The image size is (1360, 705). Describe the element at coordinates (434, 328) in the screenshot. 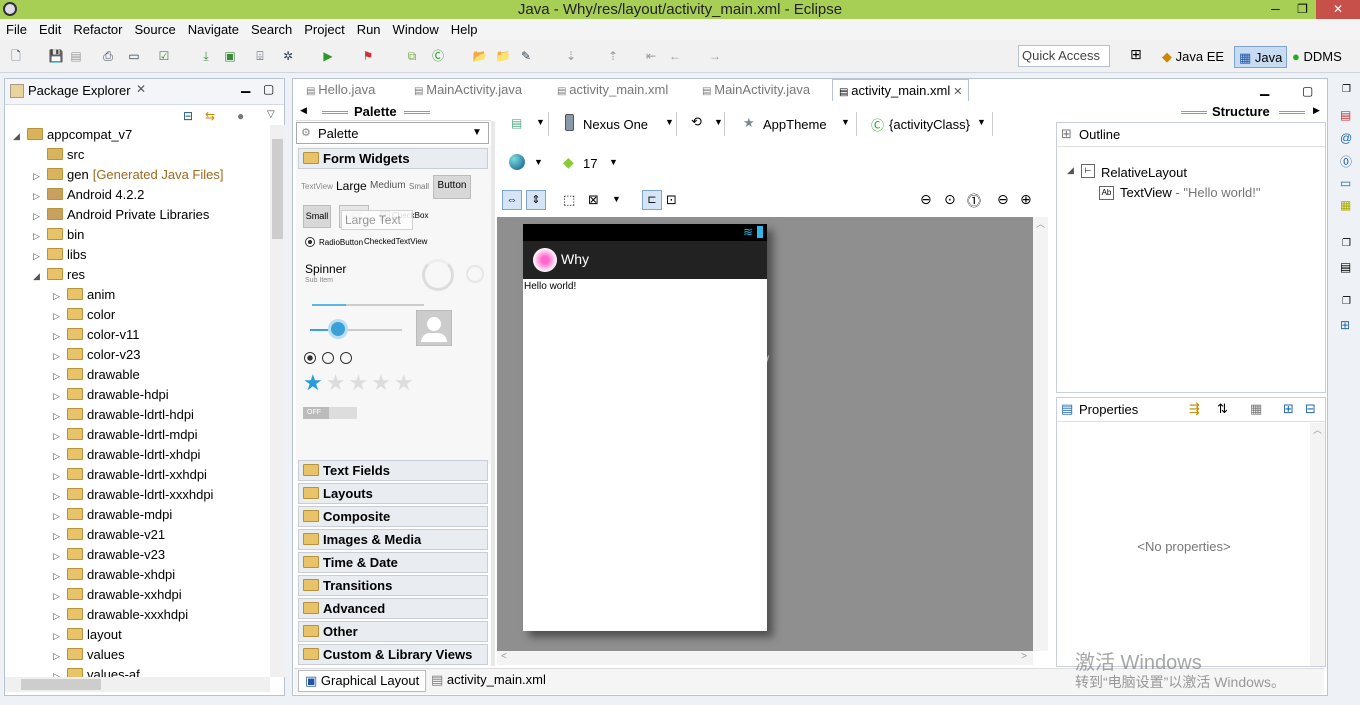

I see `widget-quickcontactbadge` at that location.